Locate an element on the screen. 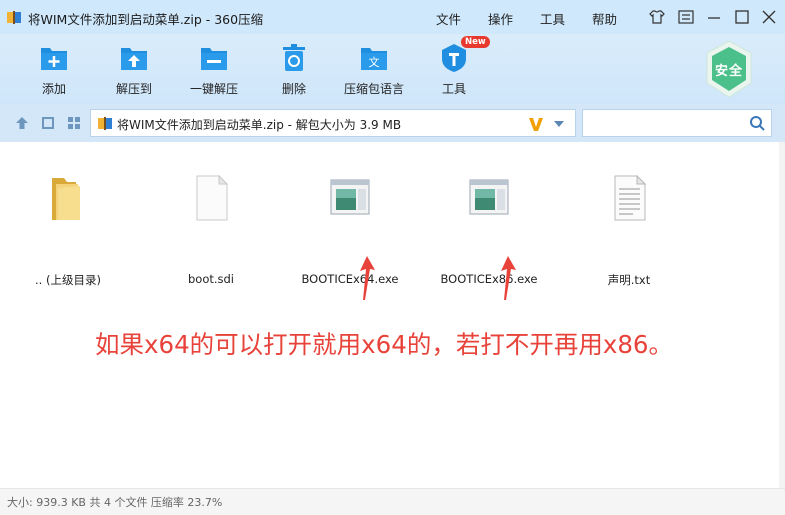 Image resolution: width=785 pixels, height=515 pixels. status-text: 大小: 939.3 KB 共 4 个文件 压缩率 23.7% is located at coordinates (115, 502).